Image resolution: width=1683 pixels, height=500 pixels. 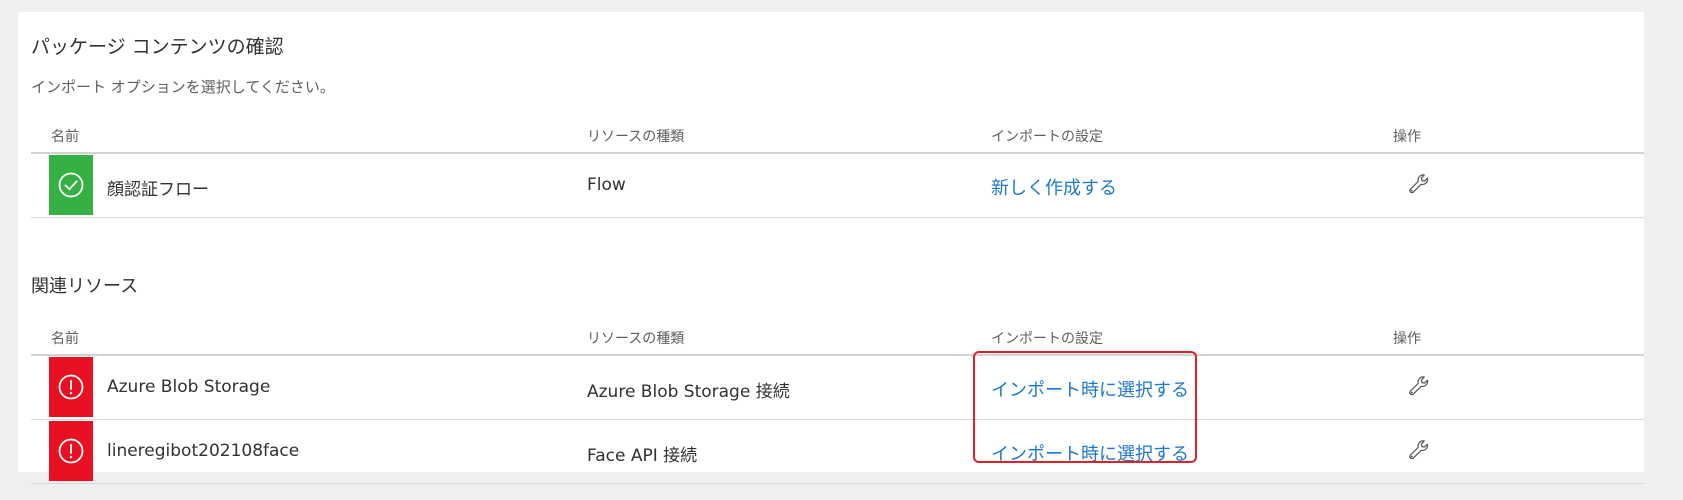 I want to click on resource-type: Azure Blob Storage 接続, so click(x=688, y=392).